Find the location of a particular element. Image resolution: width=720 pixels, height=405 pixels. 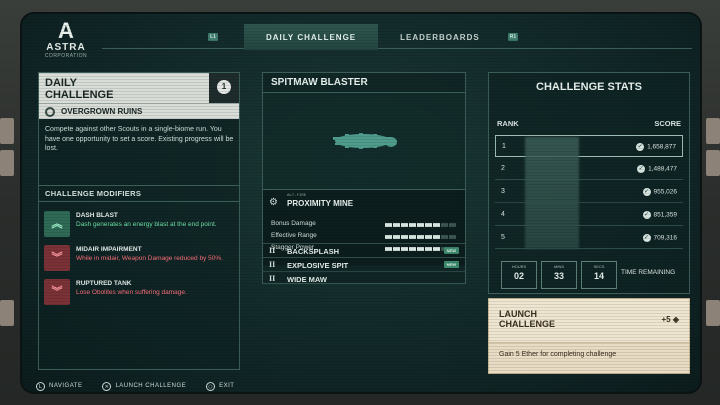

score-column-header: SCORE is located at coordinates (667, 123).